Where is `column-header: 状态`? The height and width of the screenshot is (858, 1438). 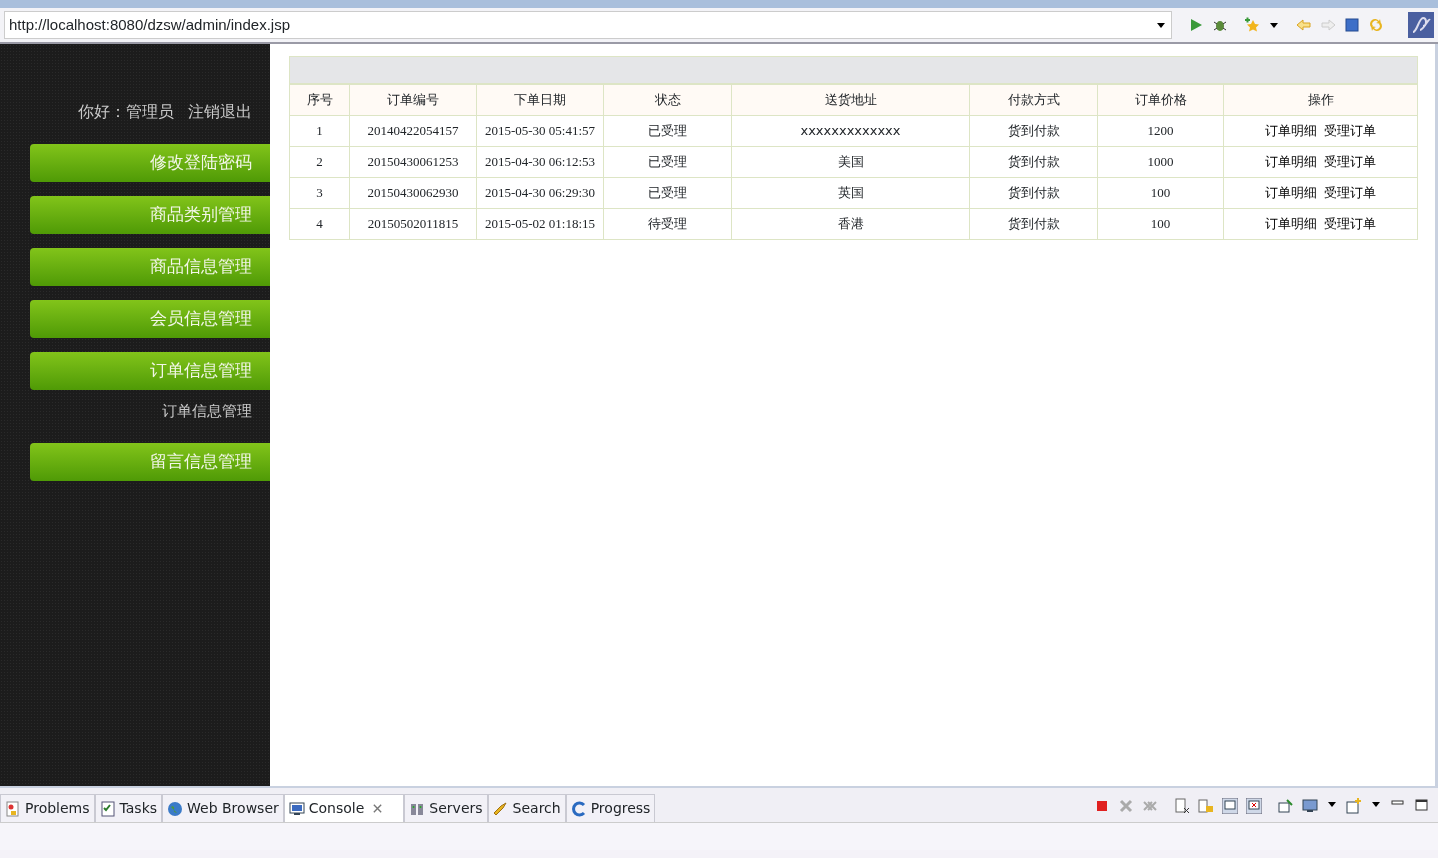 column-header: 状态 is located at coordinates (667, 100).